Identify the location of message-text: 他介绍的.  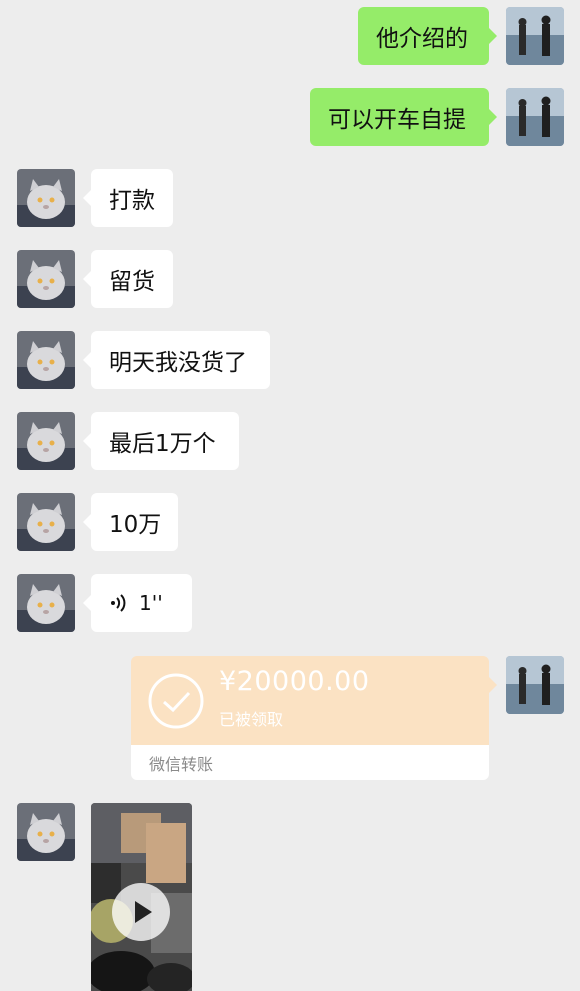
(422, 39).